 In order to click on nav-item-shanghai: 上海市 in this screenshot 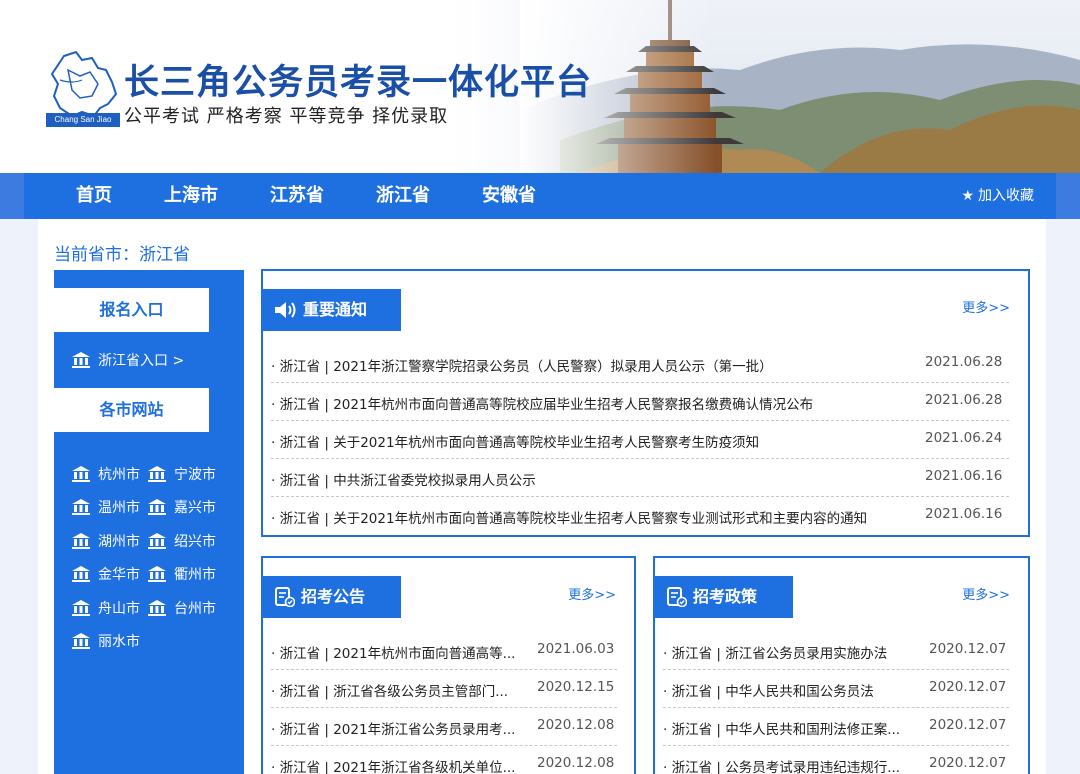, I will do `click(191, 196)`.